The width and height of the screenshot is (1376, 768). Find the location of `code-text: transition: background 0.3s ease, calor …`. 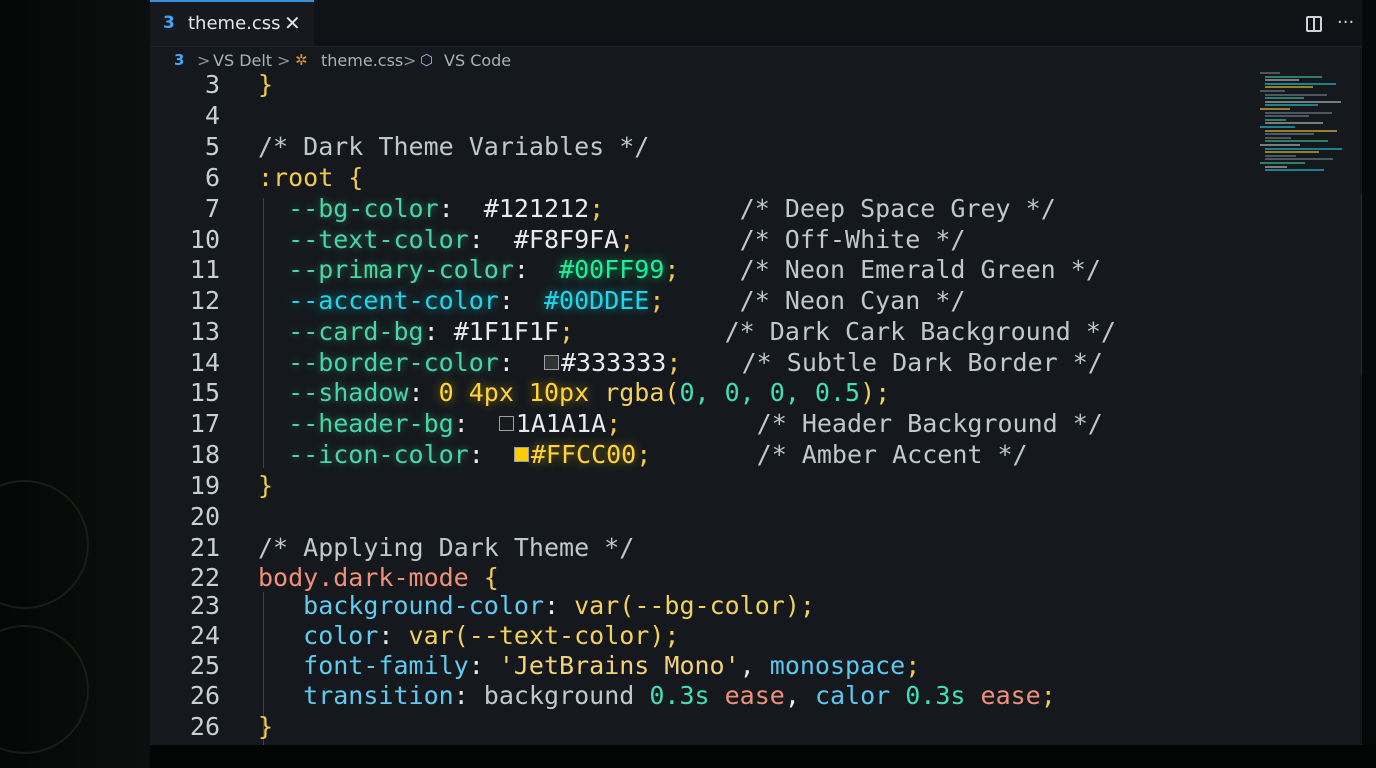

code-text: transition: background 0.3s ease, calor … is located at coordinates (657, 695).